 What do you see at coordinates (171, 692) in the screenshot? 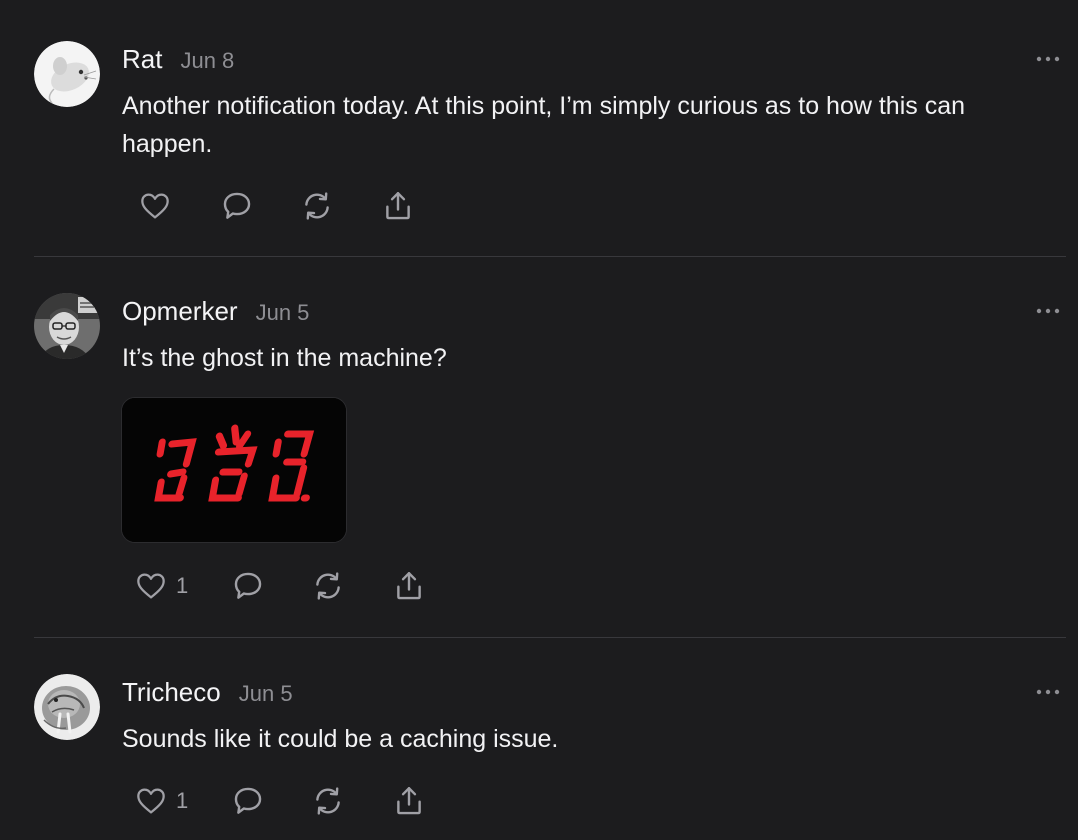
I see `author-name: Tricheco` at bounding box center [171, 692].